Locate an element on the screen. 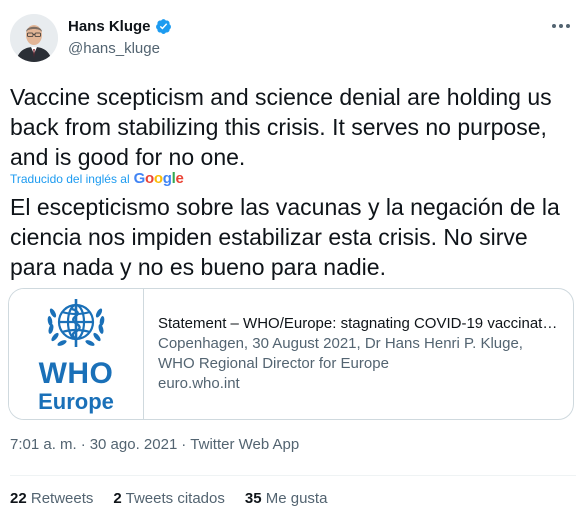 This screenshot has height=523, width=586. translated-by-label: Traducido del inglés al is located at coordinates (70, 178).